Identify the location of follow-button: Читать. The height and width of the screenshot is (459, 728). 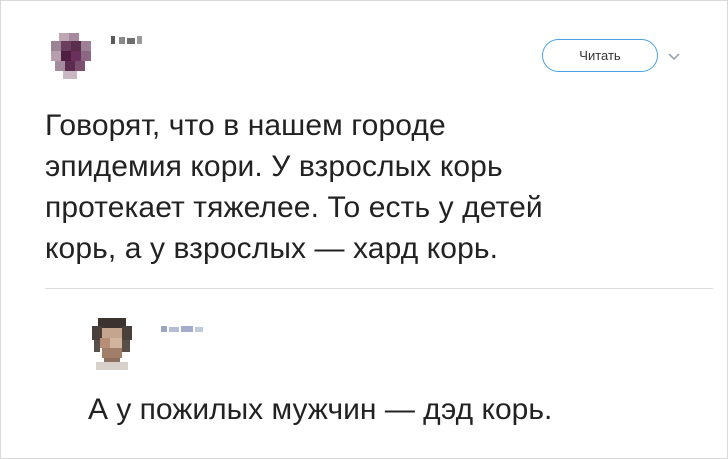
(600, 55).